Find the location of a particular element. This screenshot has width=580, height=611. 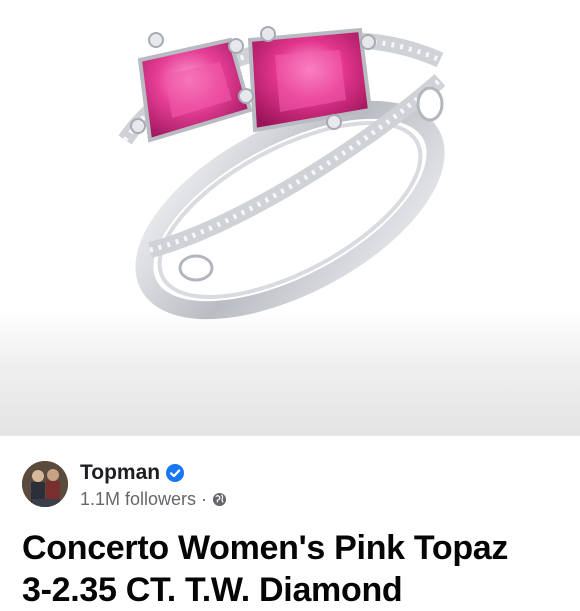

post-title-line-1: Concerto Women's Pink Topaz is located at coordinates (297, 548).